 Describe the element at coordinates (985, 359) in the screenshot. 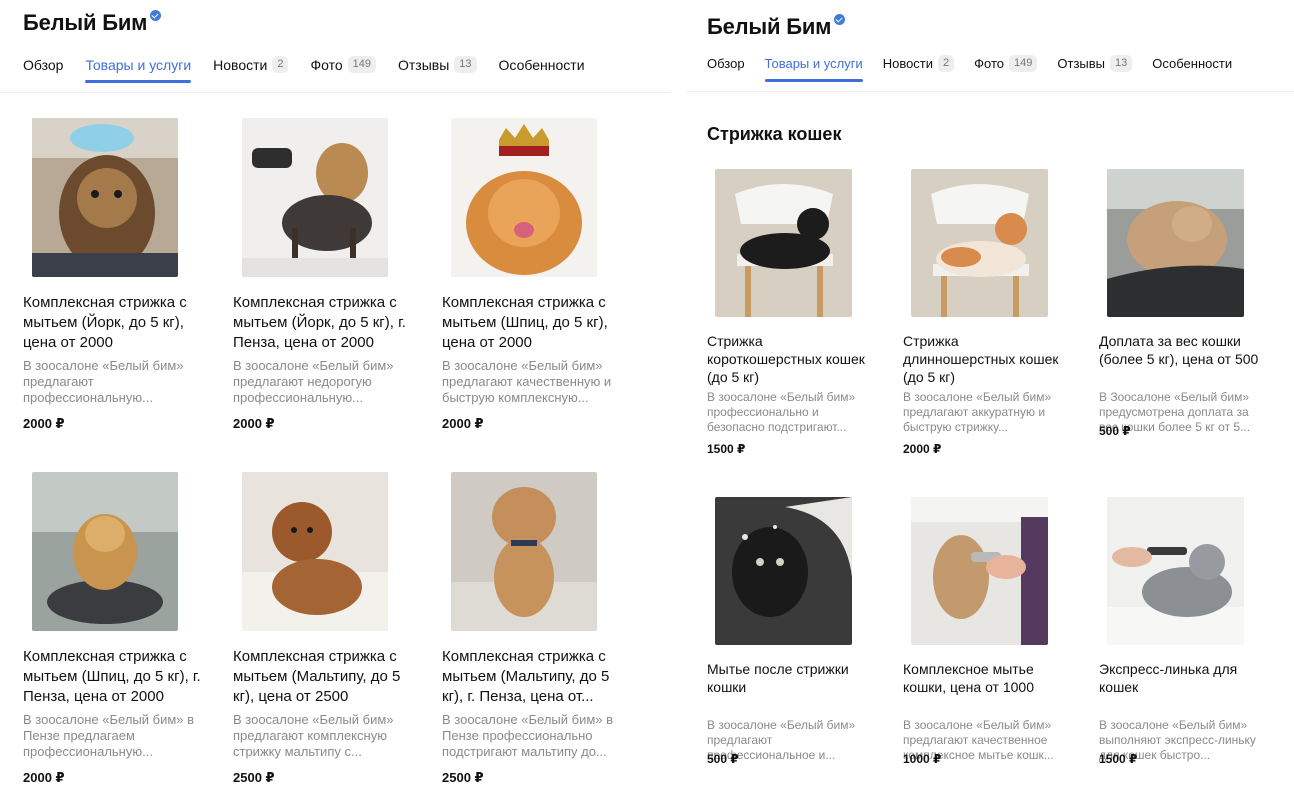

I see `card-title: Стрижка длинношерстных кошек (до 5 кг)` at that location.